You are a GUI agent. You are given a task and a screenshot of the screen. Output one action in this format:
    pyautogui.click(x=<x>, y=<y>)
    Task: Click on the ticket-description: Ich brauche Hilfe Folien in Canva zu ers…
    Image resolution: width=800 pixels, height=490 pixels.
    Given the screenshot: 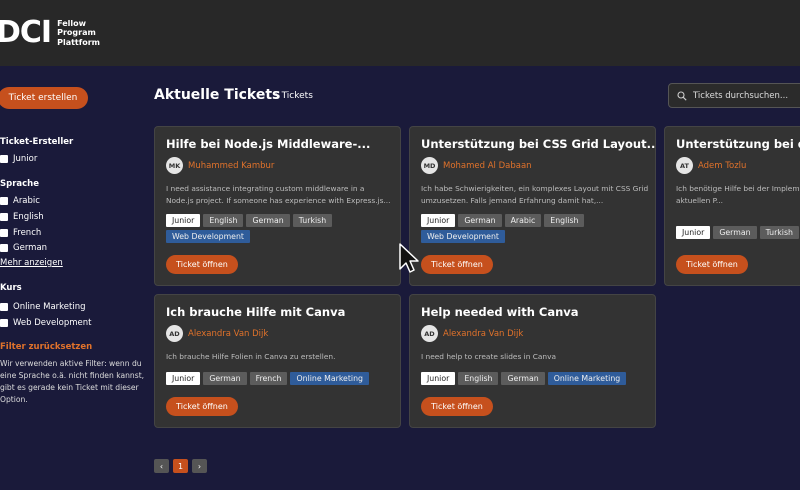 What is the action you would take?
    pyautogui.click(x=251, y=356)
    